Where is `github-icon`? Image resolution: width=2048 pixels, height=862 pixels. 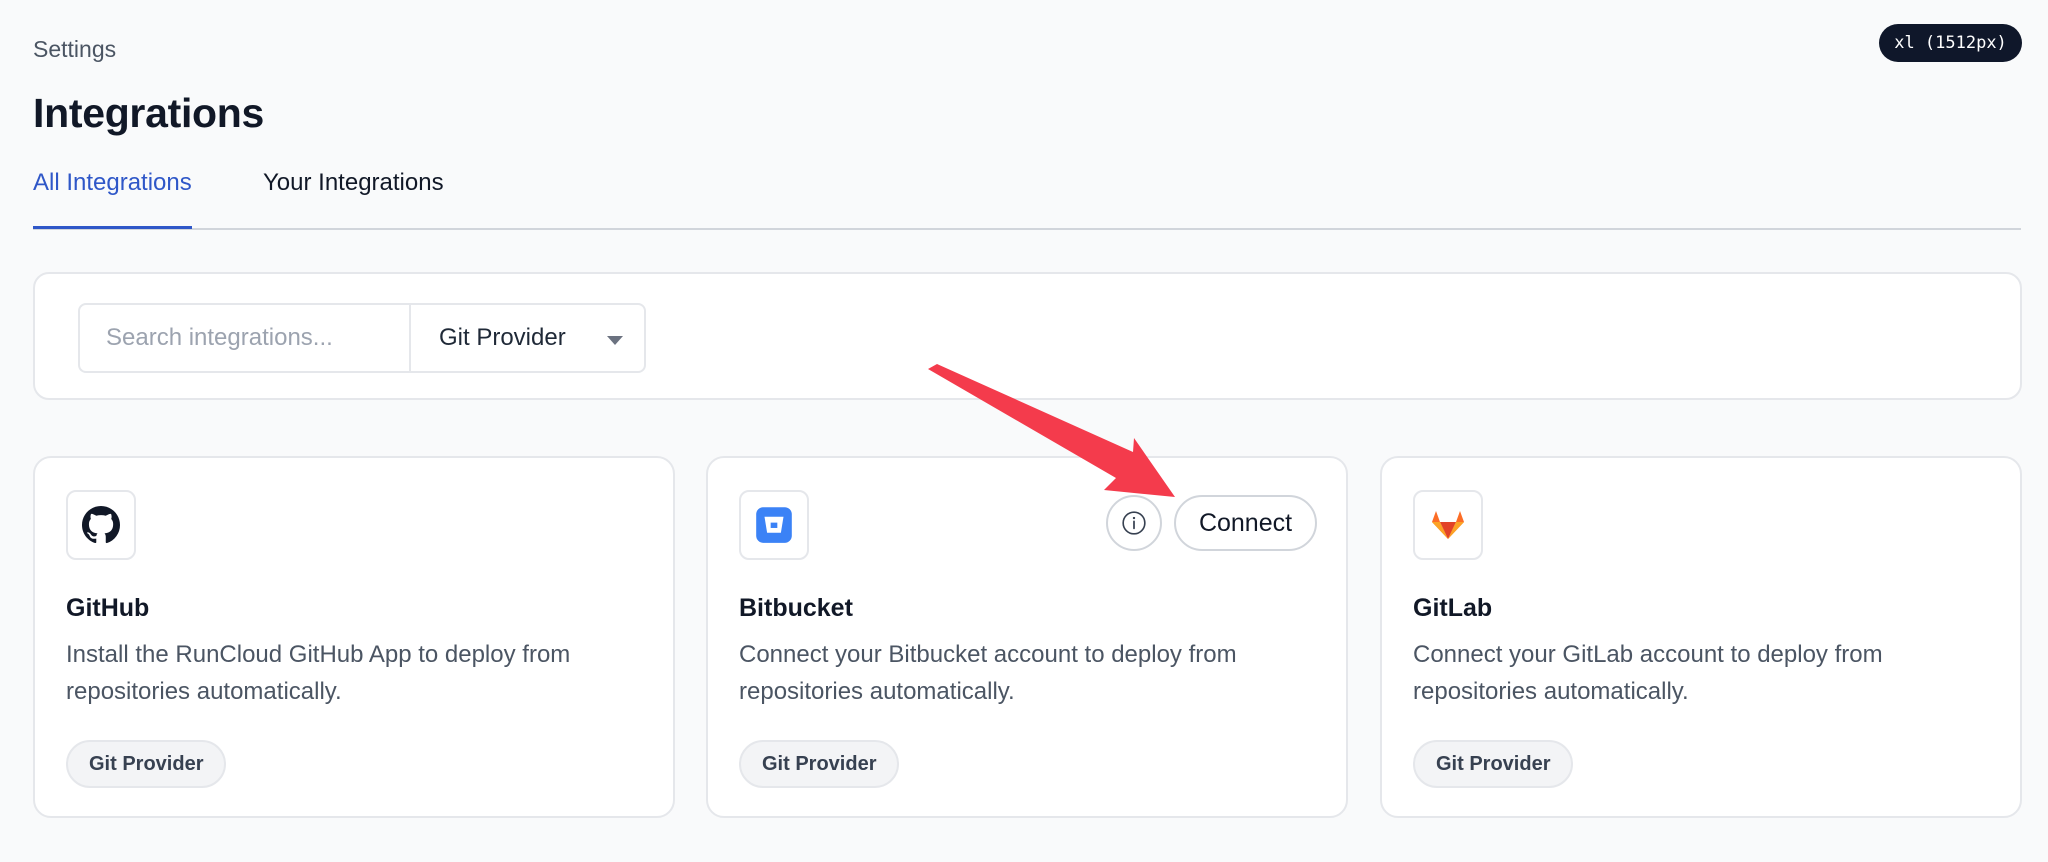
github-icon is located at coordinates (101, 525).